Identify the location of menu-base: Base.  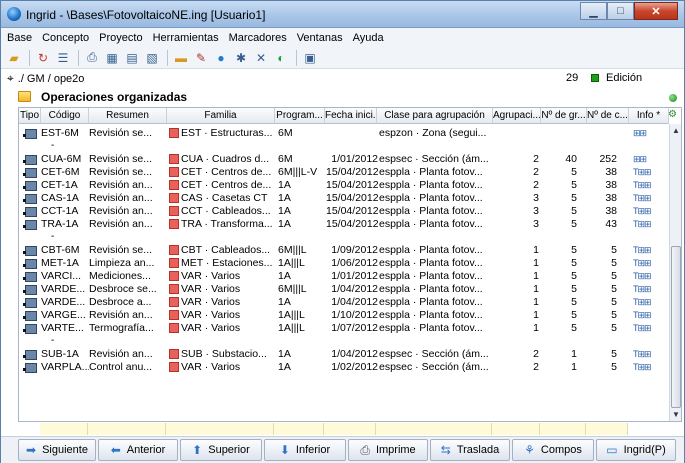
(19, 38).